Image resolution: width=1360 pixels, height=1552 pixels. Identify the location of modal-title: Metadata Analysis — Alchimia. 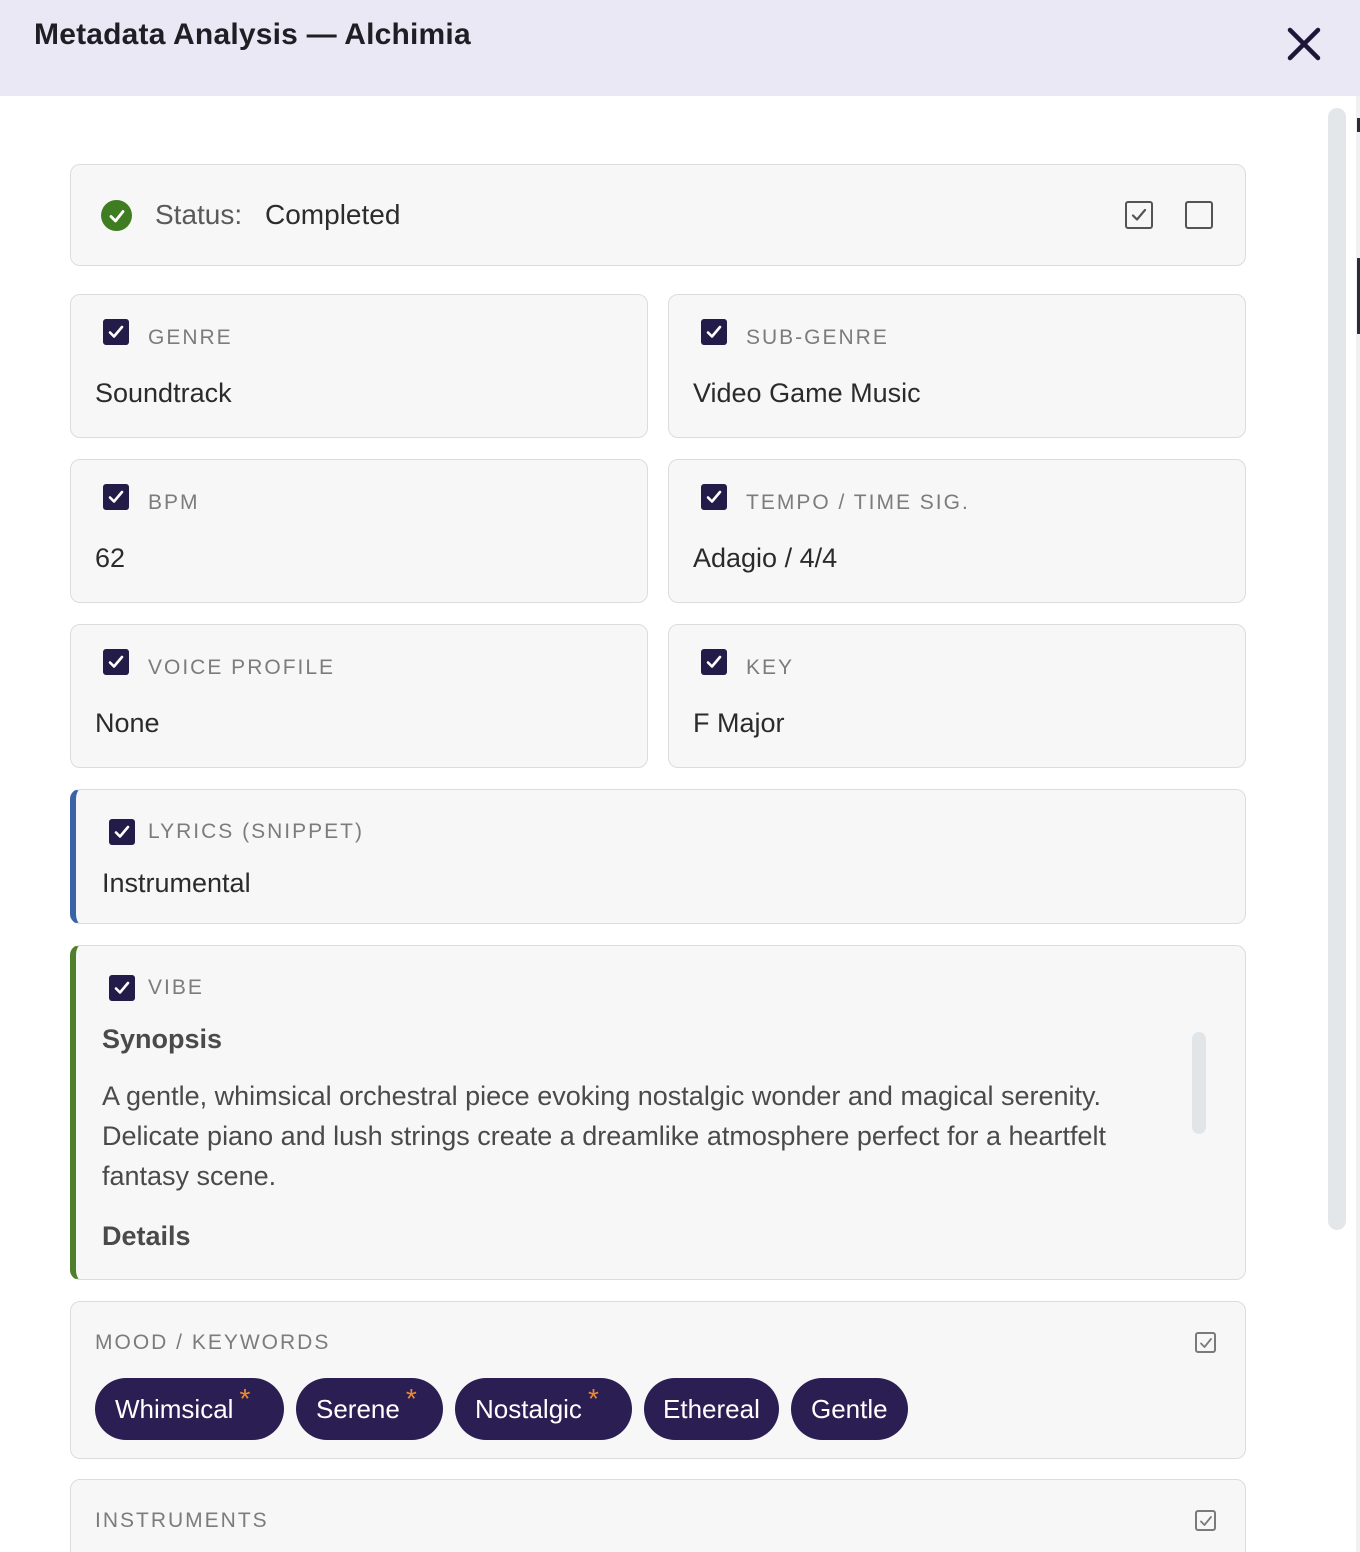
(252, 34).